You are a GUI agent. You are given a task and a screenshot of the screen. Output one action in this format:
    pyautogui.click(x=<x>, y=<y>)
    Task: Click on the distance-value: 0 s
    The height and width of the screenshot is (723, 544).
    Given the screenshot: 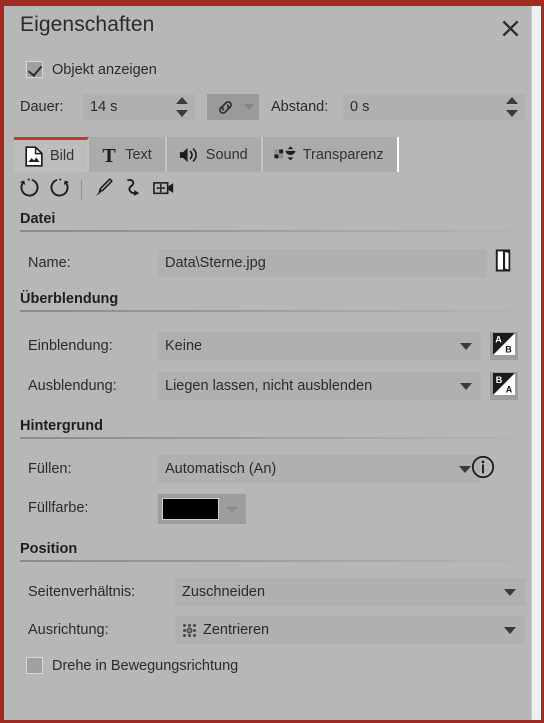 What is the action you would take?
    pyautogui.click(x=360, y=107)
    